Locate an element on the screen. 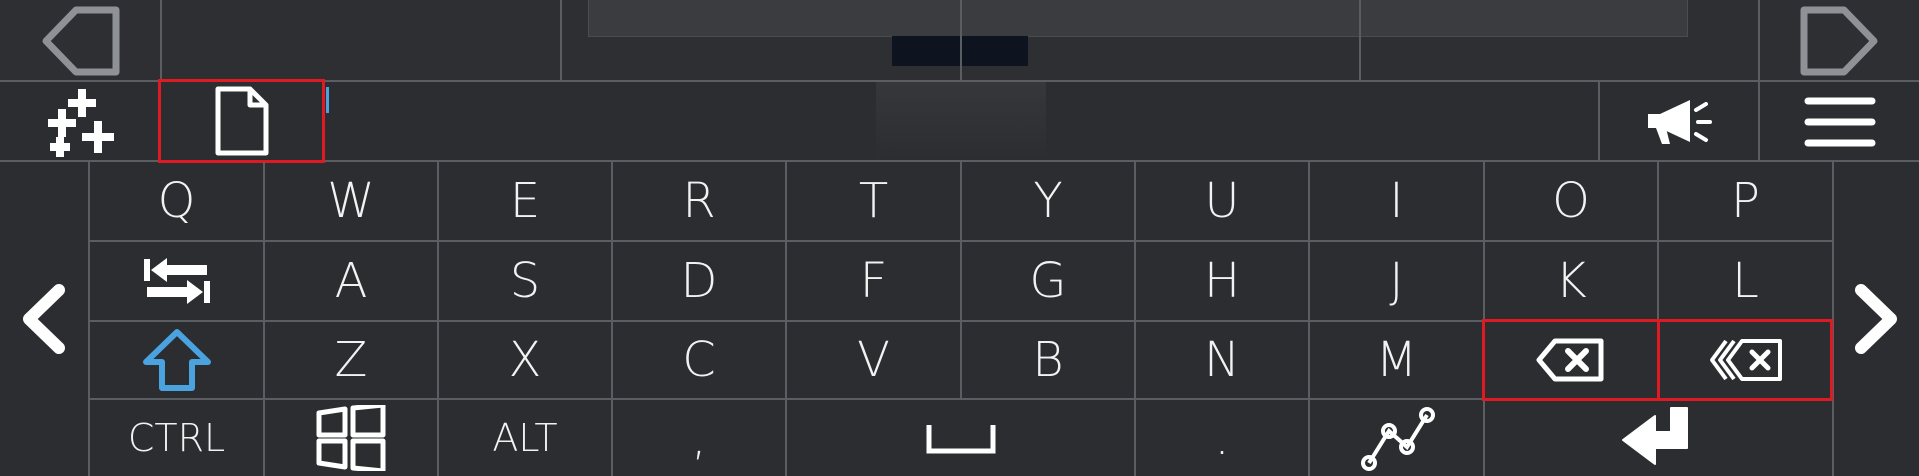  key-a: A is located at coordinates (351, 281).